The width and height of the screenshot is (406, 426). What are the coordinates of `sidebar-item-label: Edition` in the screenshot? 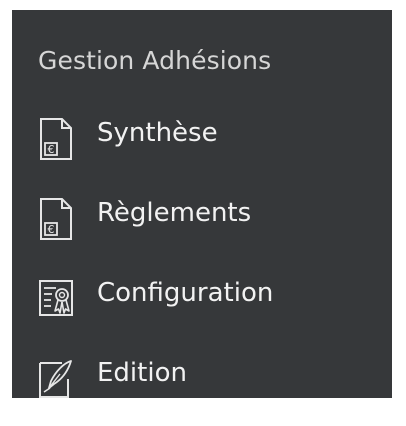 It's located at (142, 373).